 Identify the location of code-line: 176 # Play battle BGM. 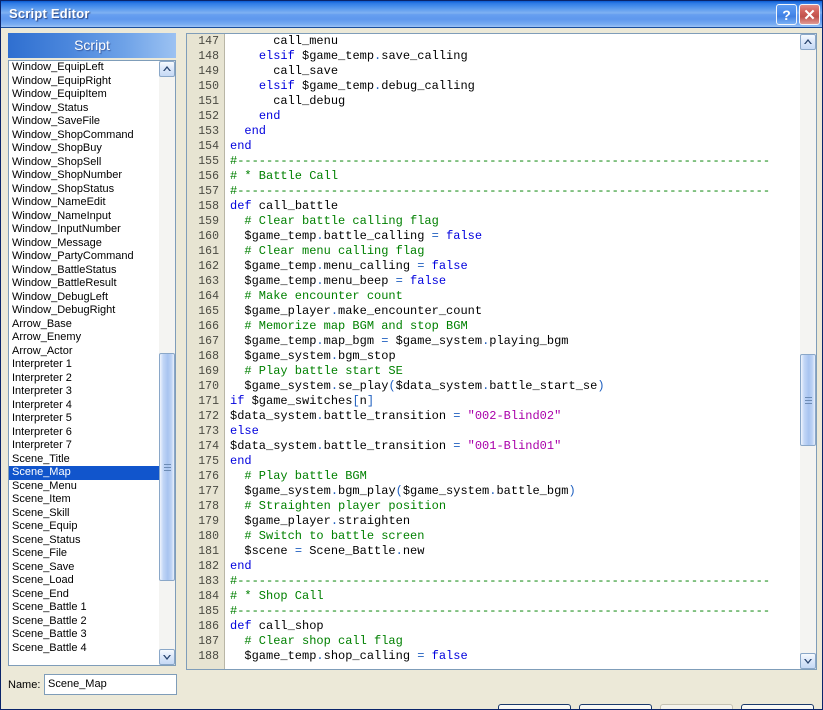
(493, 476).